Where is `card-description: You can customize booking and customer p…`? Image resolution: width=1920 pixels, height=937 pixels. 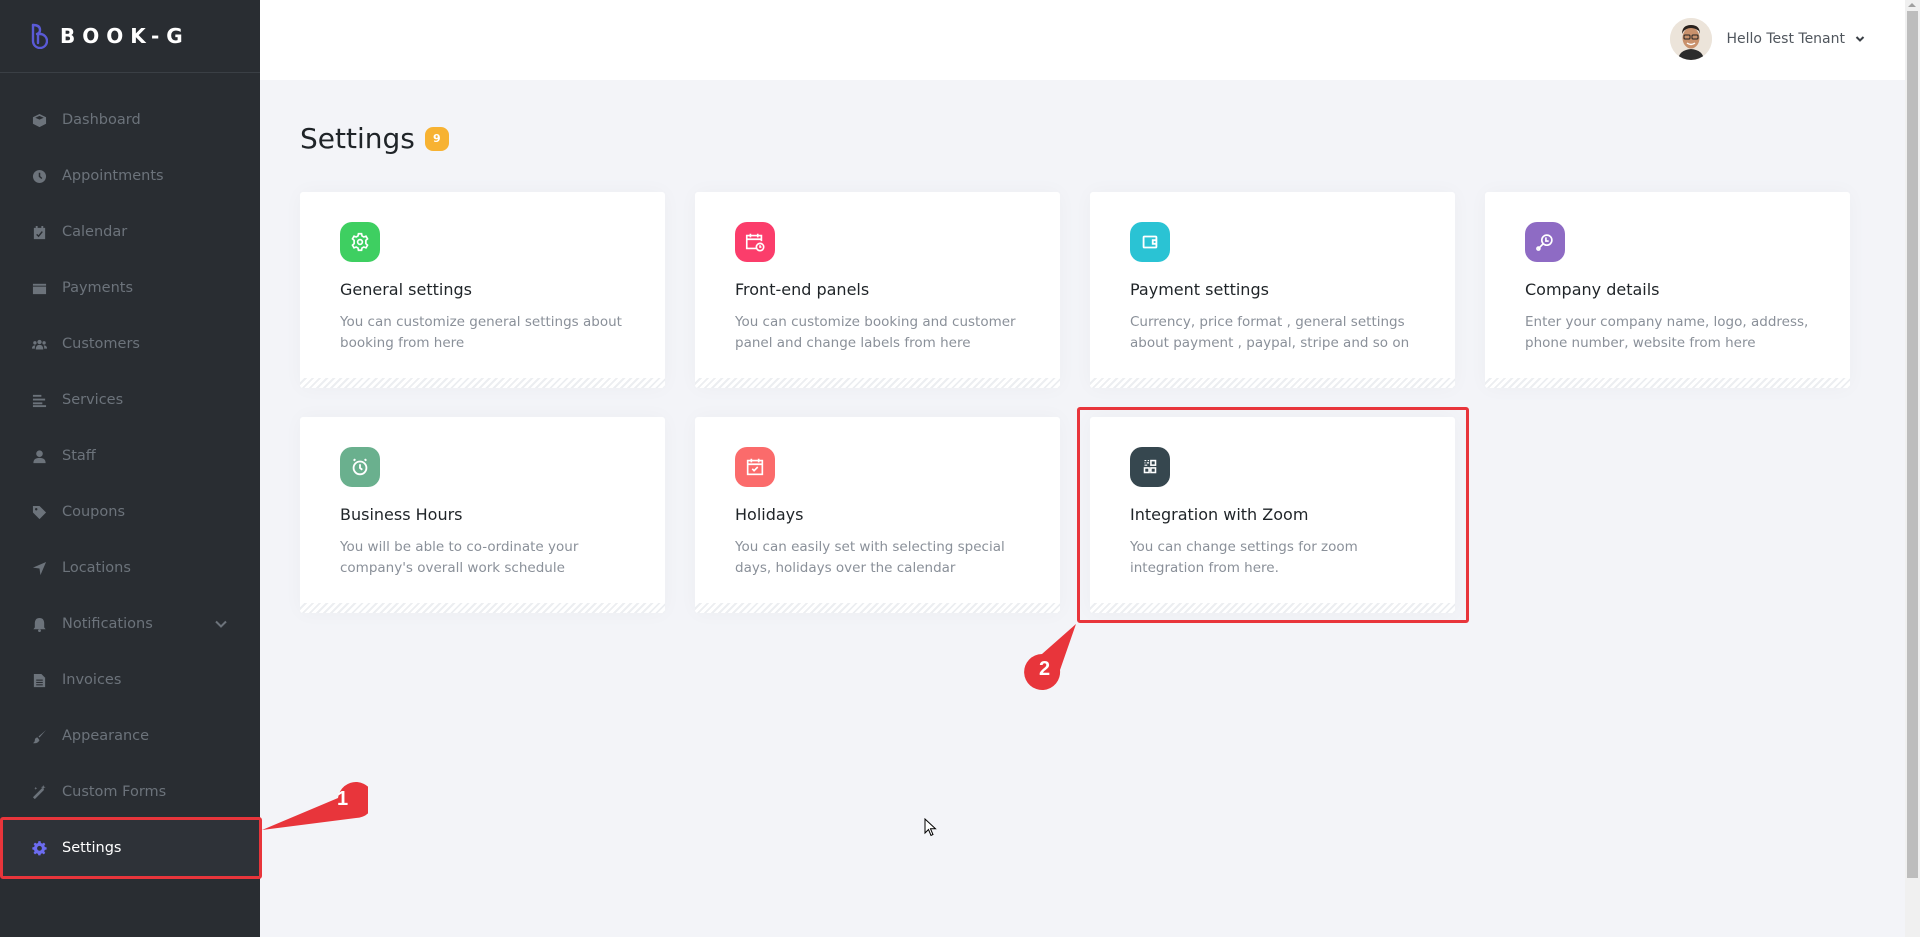
card-description: You can customize booking and customer p… is located at coordinates (875, 332).